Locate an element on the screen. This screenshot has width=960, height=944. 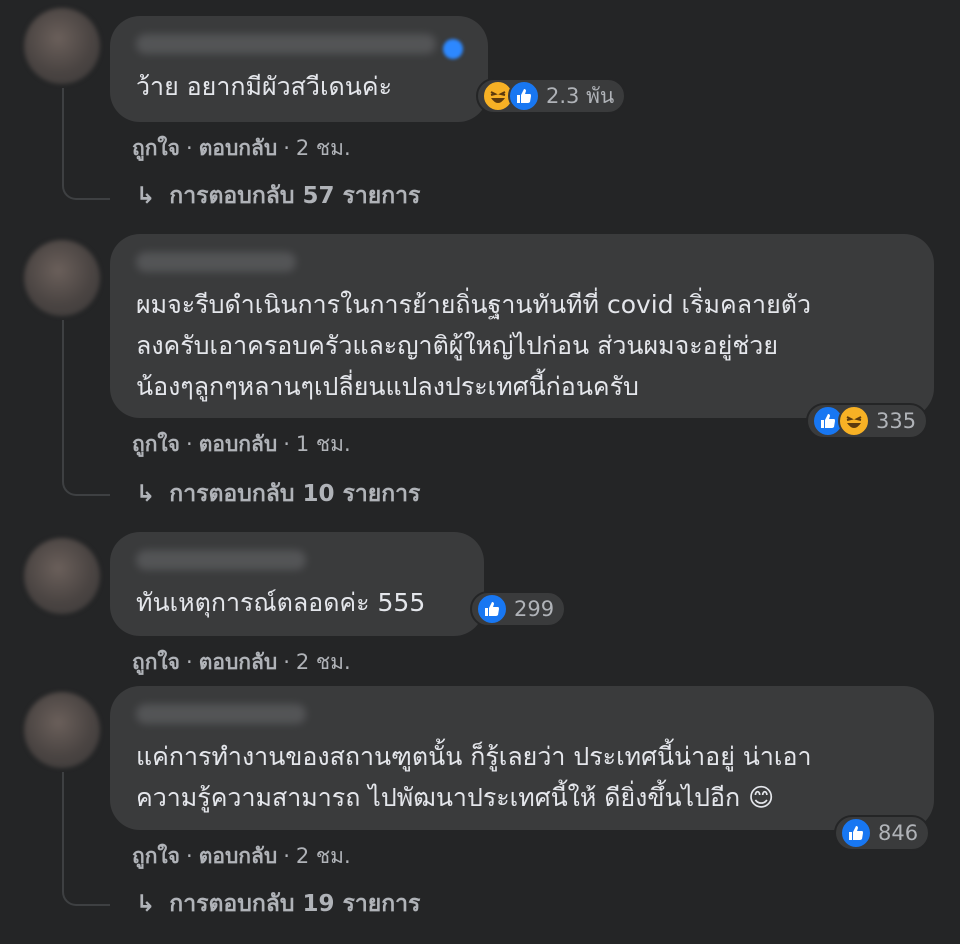
reaction-count: 846 is located at coordinates (898, 833).